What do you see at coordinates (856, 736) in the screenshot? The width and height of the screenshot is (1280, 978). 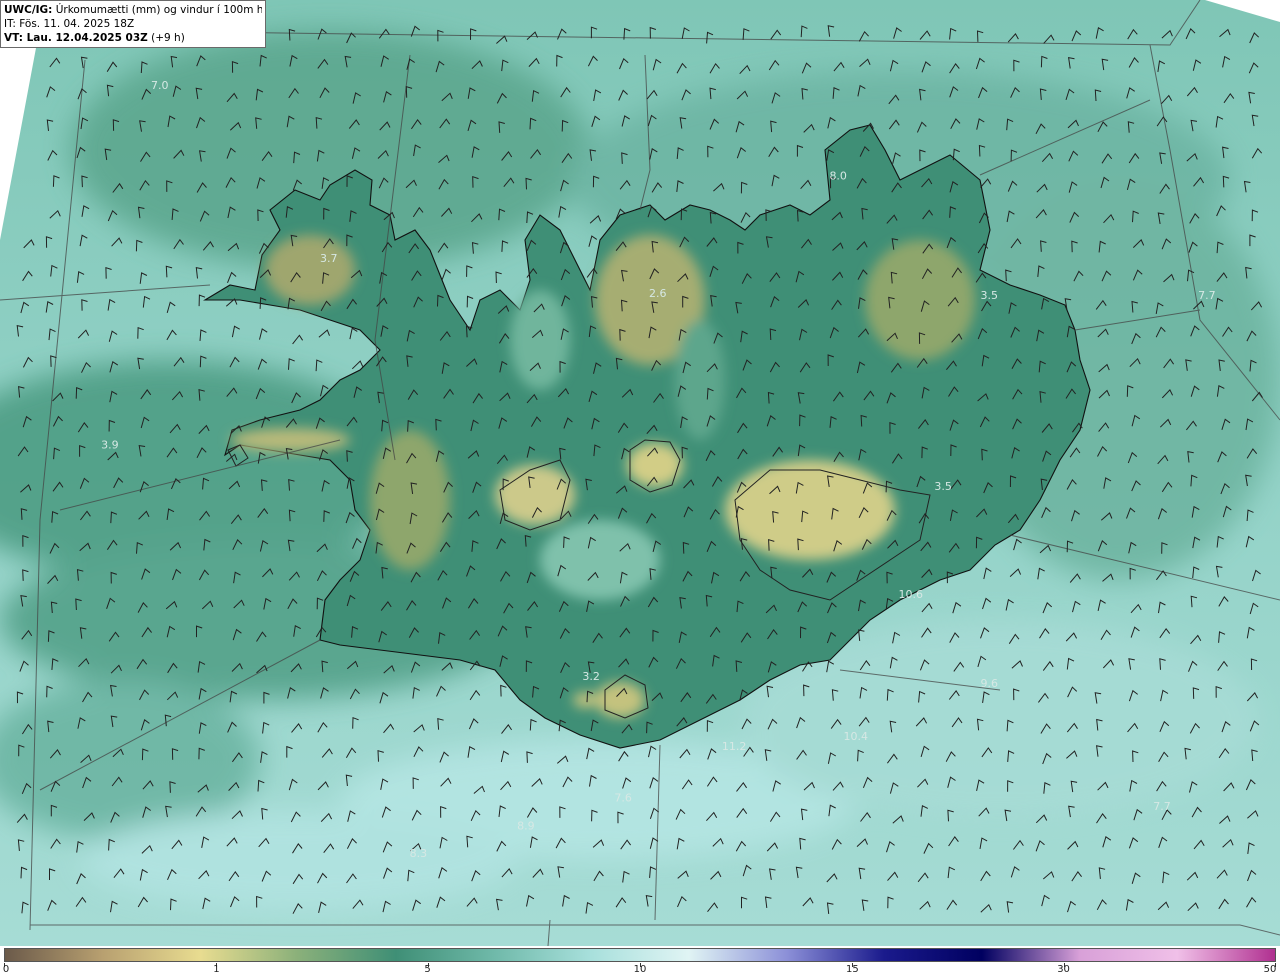 I see `precip-value-label: 10.4` at bounding box center [856, 736].